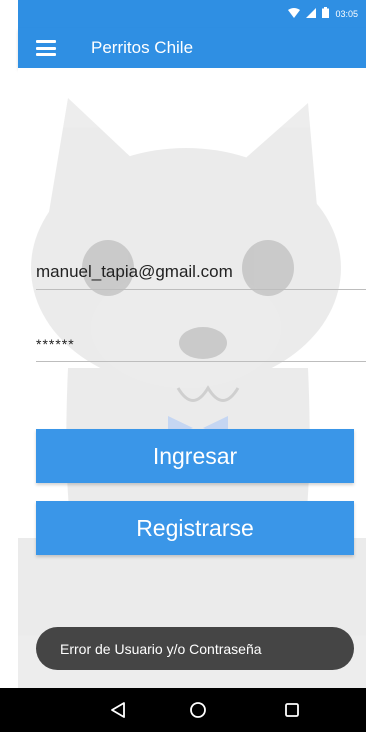 The width and height of the screenshot is (366, 732). What do you see at coordinates (195, 528) in the screenshot?
I see `register-button: Registrarse` at bounding box center [195, 528].